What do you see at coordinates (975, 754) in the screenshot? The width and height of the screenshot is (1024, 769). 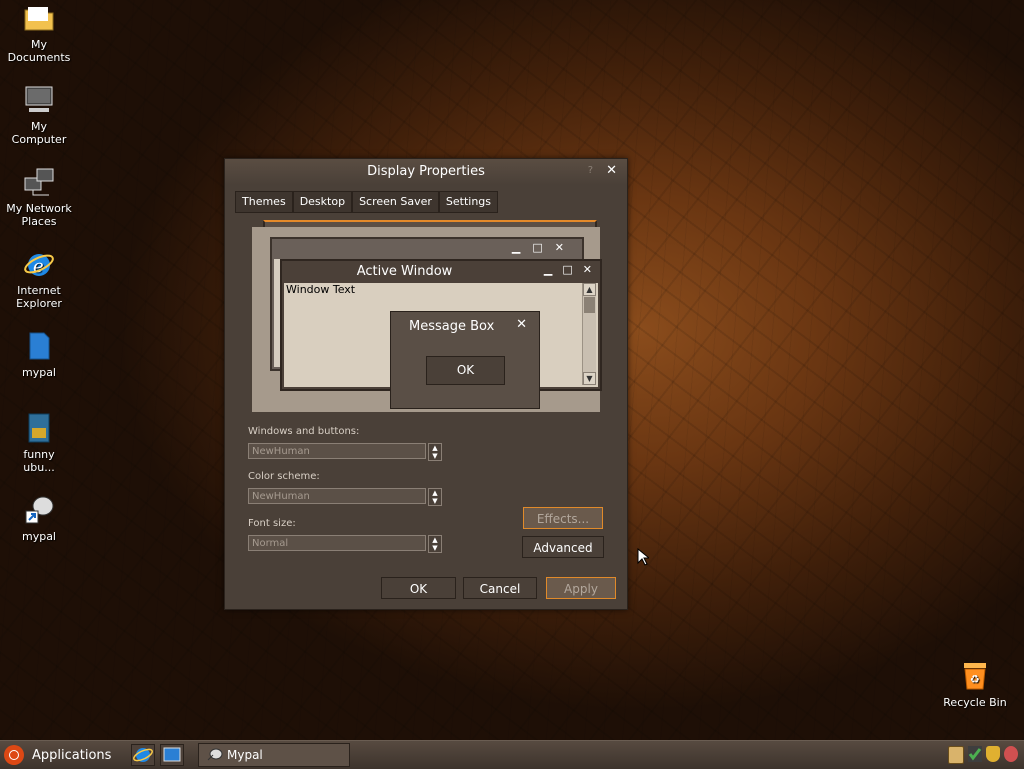 I see `update-check-icon` at bounding box center [975, 754].